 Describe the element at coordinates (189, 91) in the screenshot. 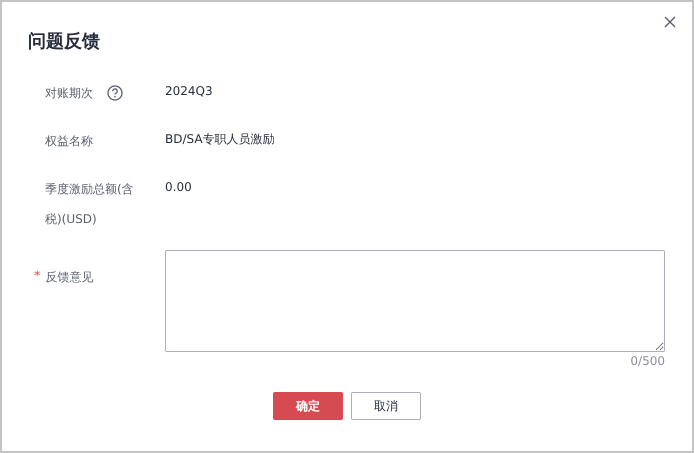

I see `field-value: 2024Q3` at that location.